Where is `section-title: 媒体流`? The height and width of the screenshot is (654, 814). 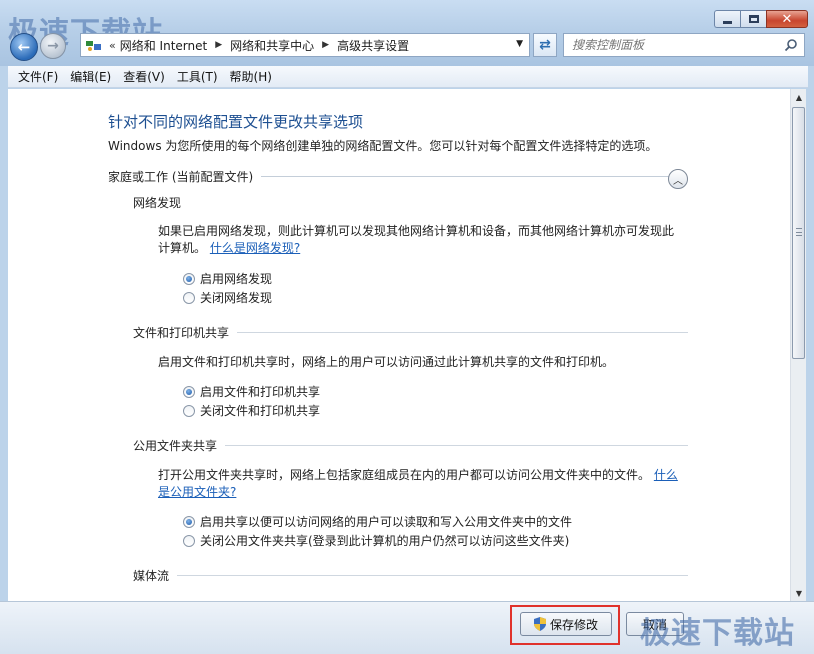
section-title: 媒体流 is located at coordinates (151, 576).